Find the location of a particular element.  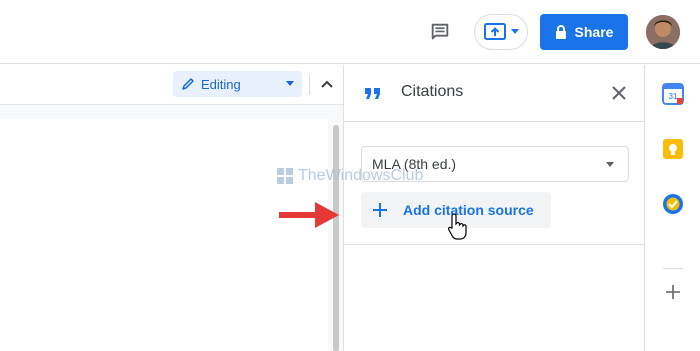

hand-cursor-icon is located at coordinates (457, 226).